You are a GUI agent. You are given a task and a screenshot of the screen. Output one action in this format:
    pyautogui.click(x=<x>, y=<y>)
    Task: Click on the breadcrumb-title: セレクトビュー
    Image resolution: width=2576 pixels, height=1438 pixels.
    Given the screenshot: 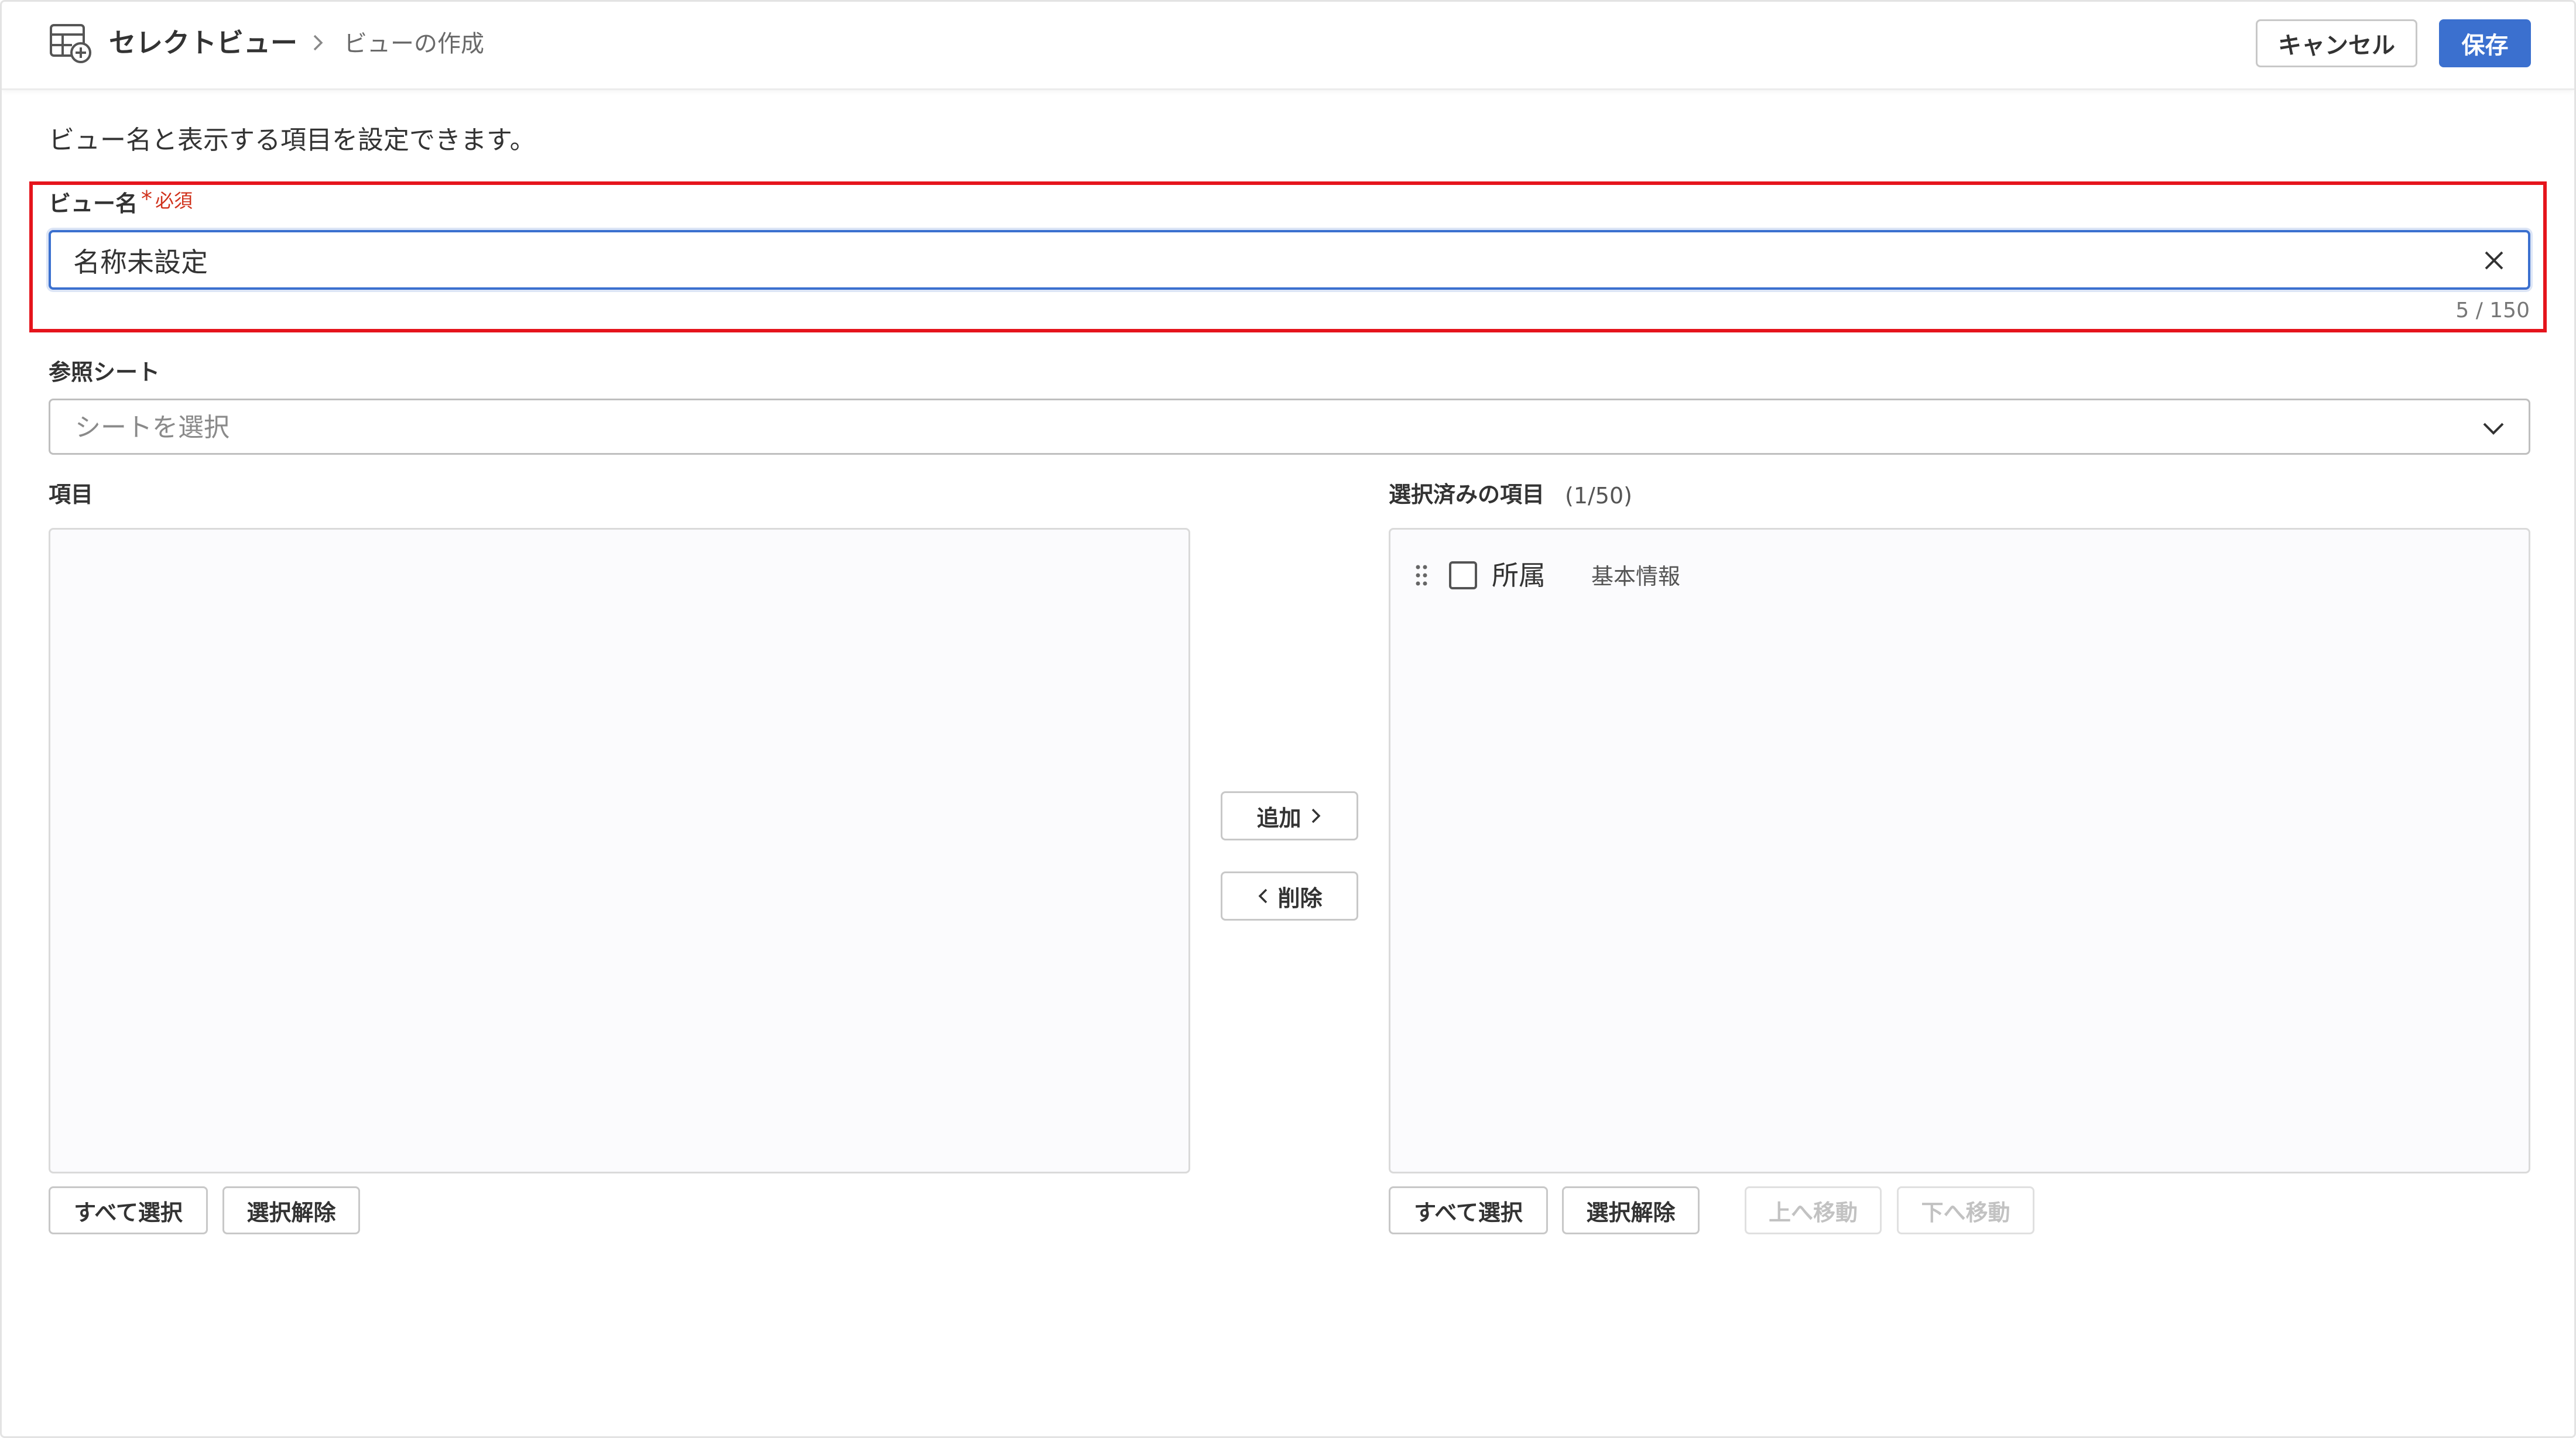 What is the action you would take?
    pyautogui.click(x=203, y=42)
    